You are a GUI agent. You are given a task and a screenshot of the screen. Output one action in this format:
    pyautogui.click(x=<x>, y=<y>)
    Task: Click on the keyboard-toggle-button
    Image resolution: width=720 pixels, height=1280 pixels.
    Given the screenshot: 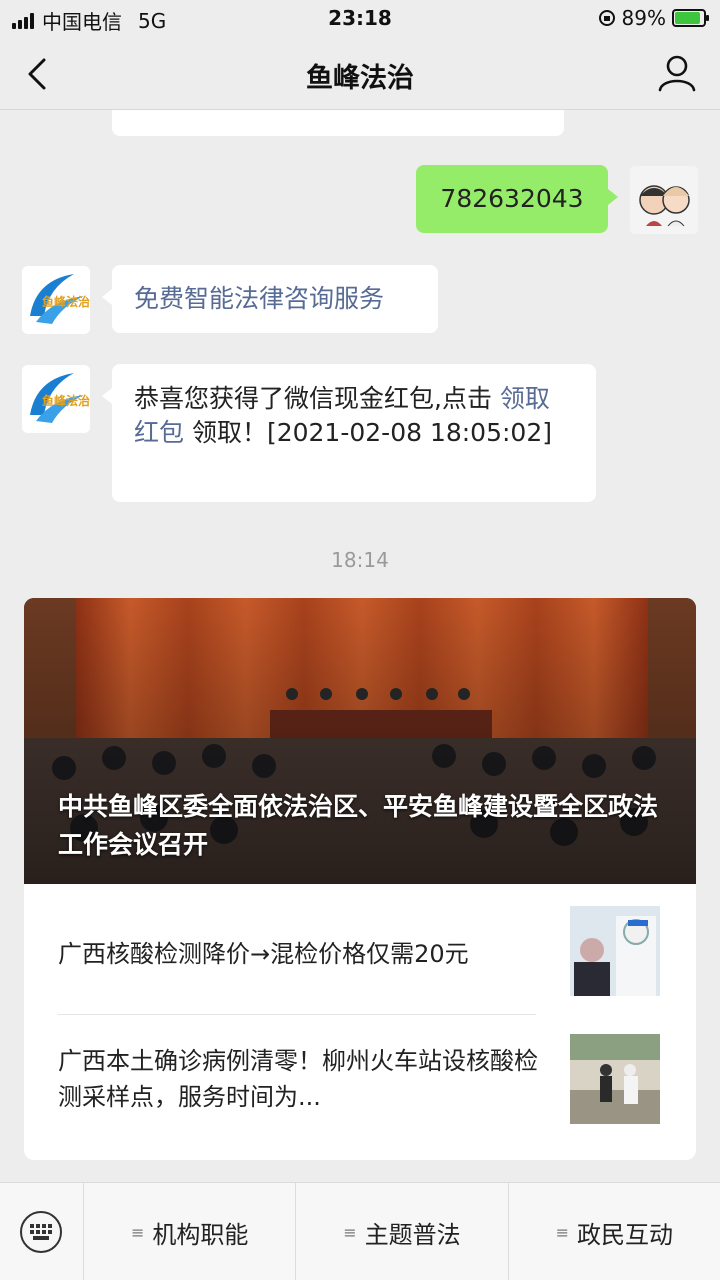 What is the action you would take?
    pyautogui.click(x=42, y=1231)
    